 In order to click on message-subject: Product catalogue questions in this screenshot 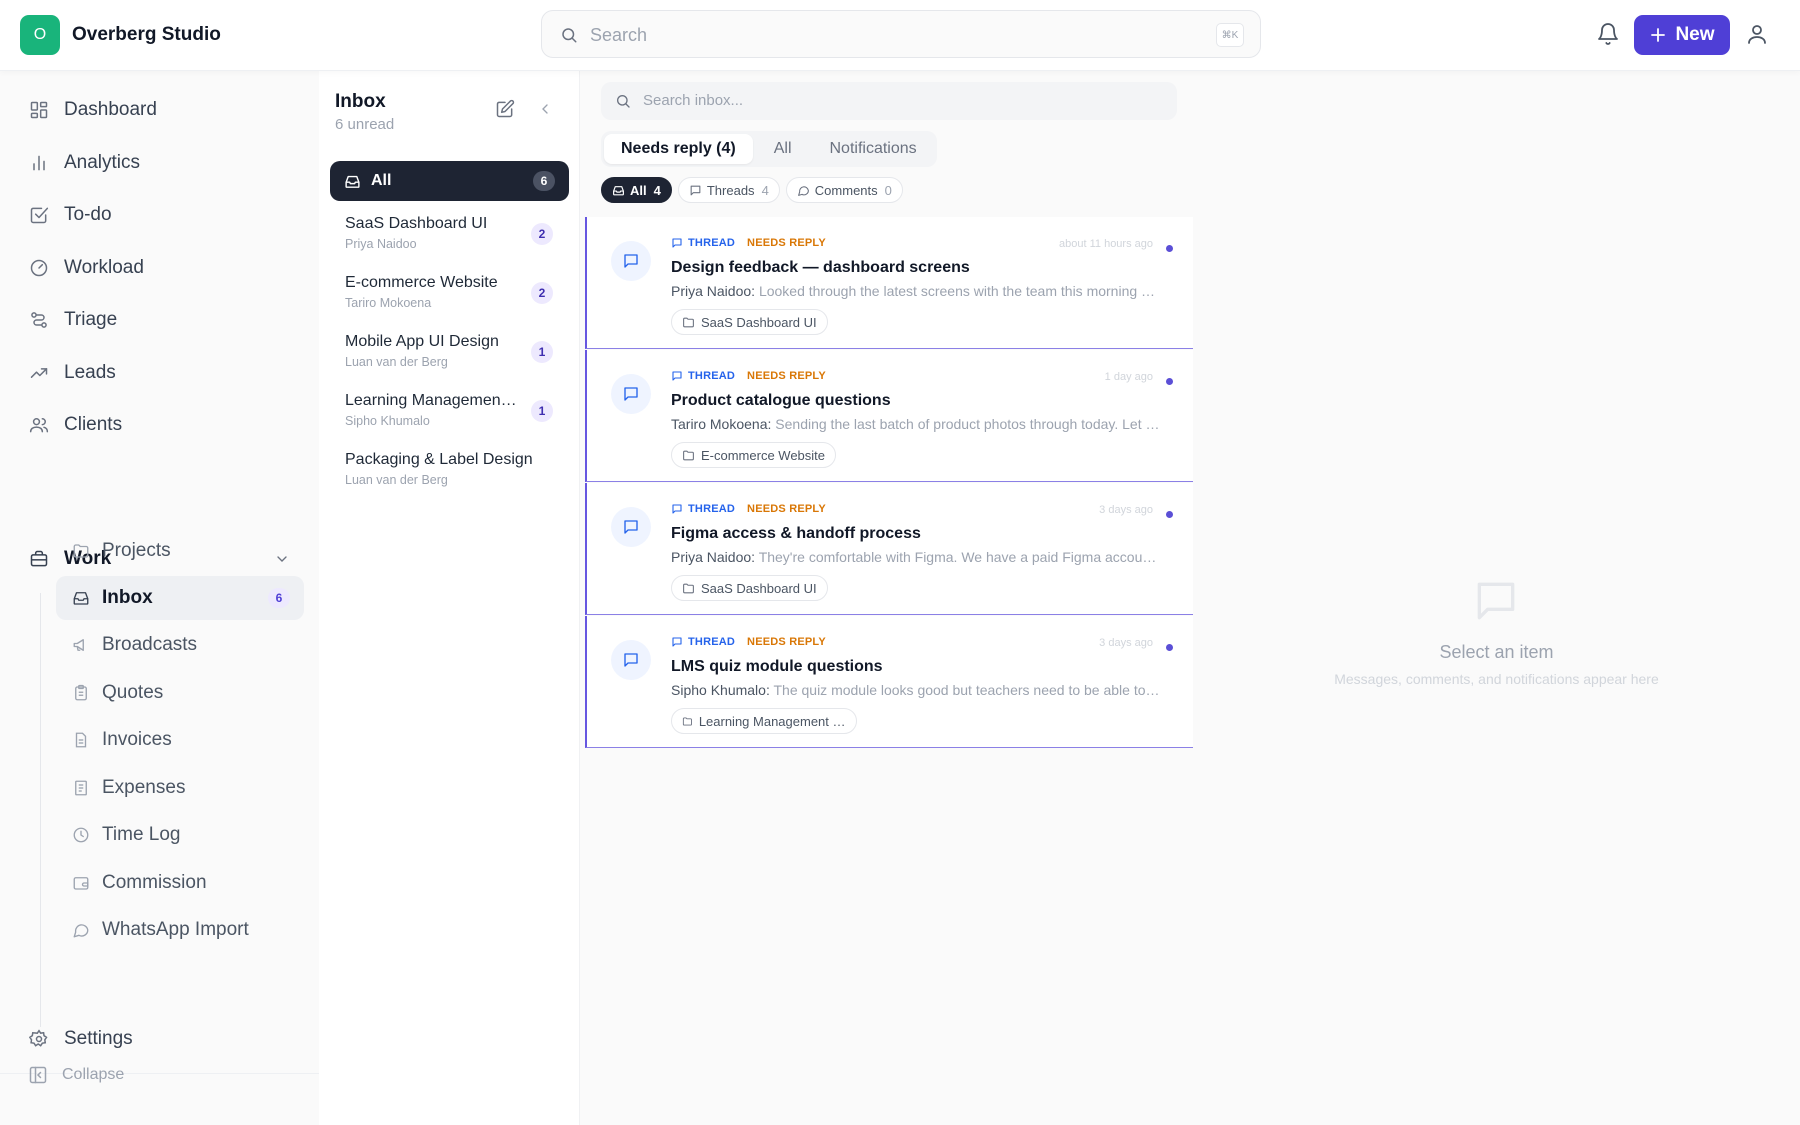, I will do `click(781, 400)`.